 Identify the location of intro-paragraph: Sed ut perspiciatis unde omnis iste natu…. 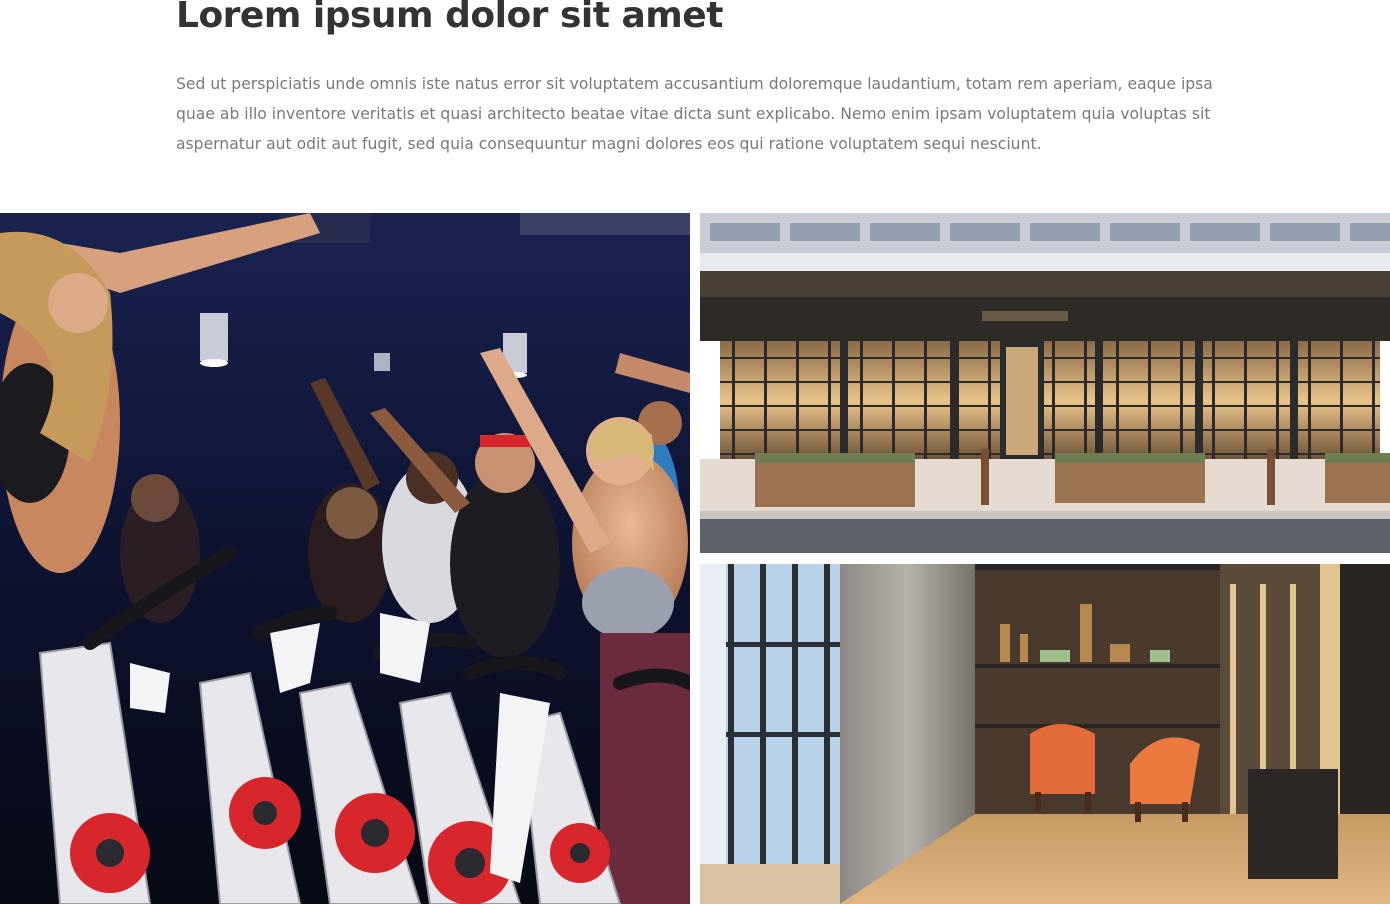
(694, 114).